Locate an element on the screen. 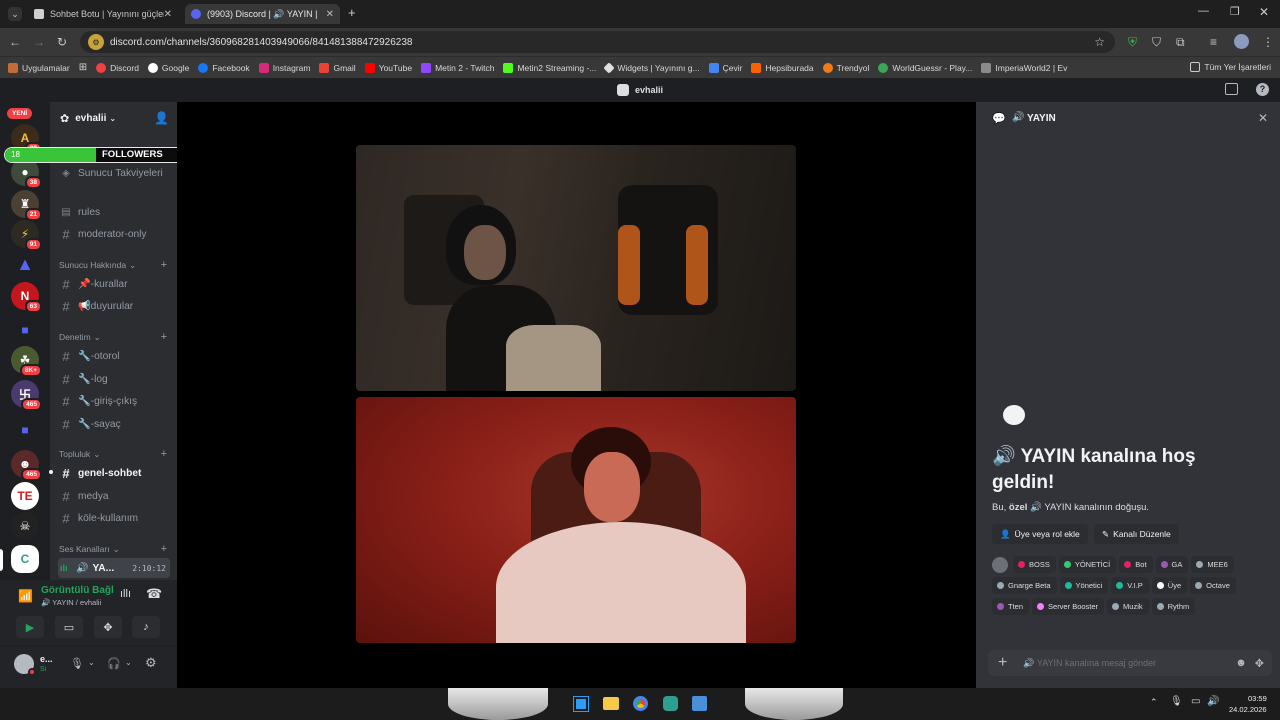 The image size is (1280, 720). role-tag: Üye is located at coordinates (1169, 585).